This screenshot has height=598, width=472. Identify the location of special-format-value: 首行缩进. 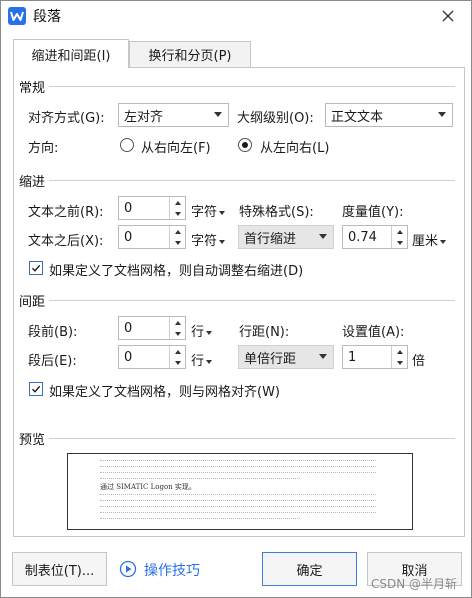
(270, 239).